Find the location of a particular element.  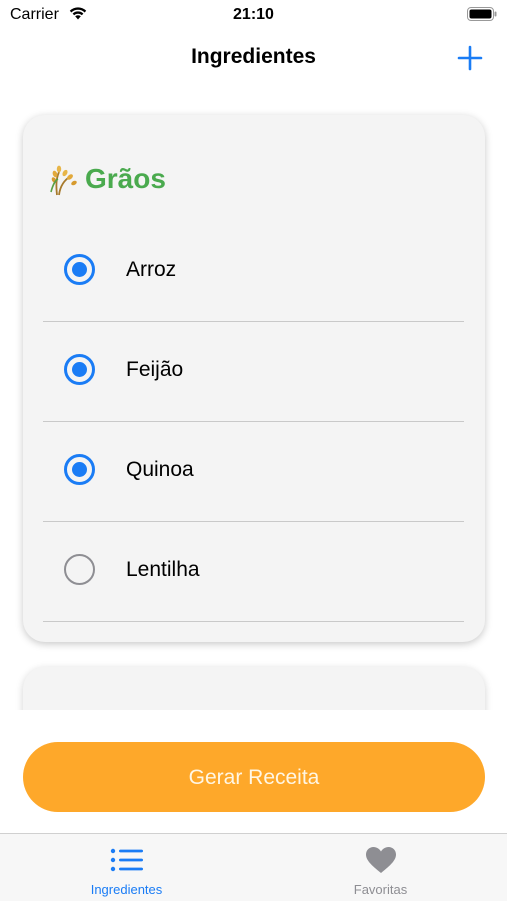

add-ingredient-button is located at coordinates (470, 58).